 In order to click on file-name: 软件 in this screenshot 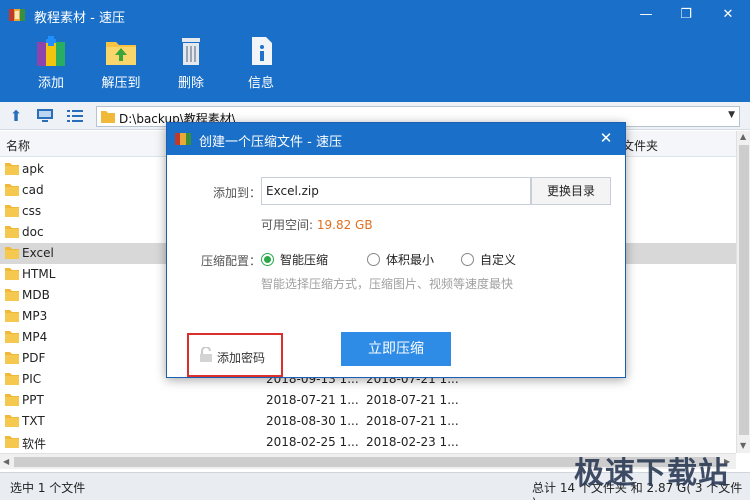, I will do `click(34, 444)`.